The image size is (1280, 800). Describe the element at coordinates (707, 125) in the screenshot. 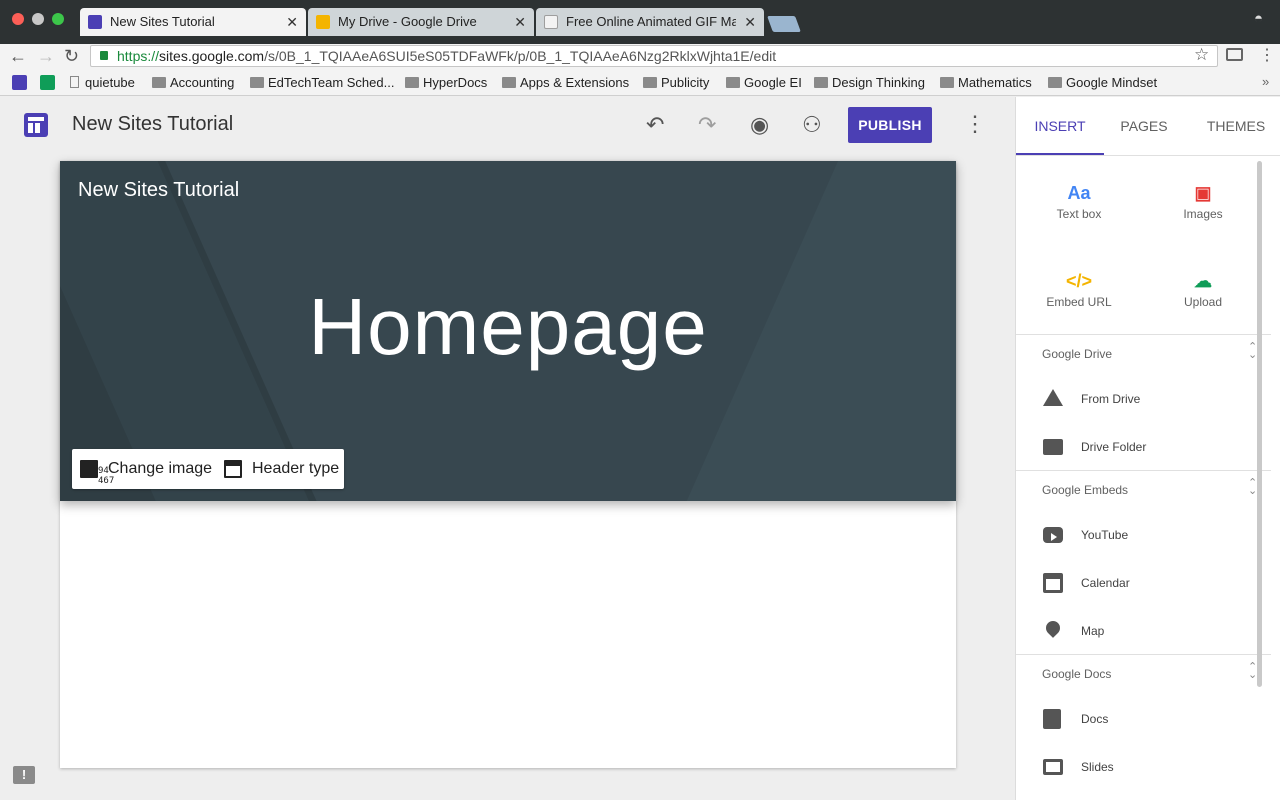

I see `redo-icon: ↷` at that location.